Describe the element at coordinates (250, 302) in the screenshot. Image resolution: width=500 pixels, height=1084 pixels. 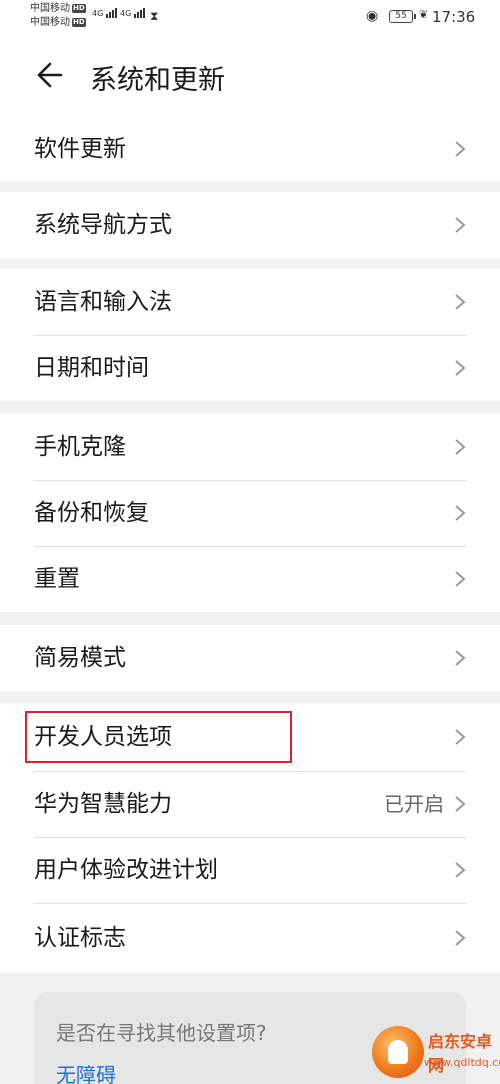
I see `settings-item-language-input: 语言和输入法` at that location.